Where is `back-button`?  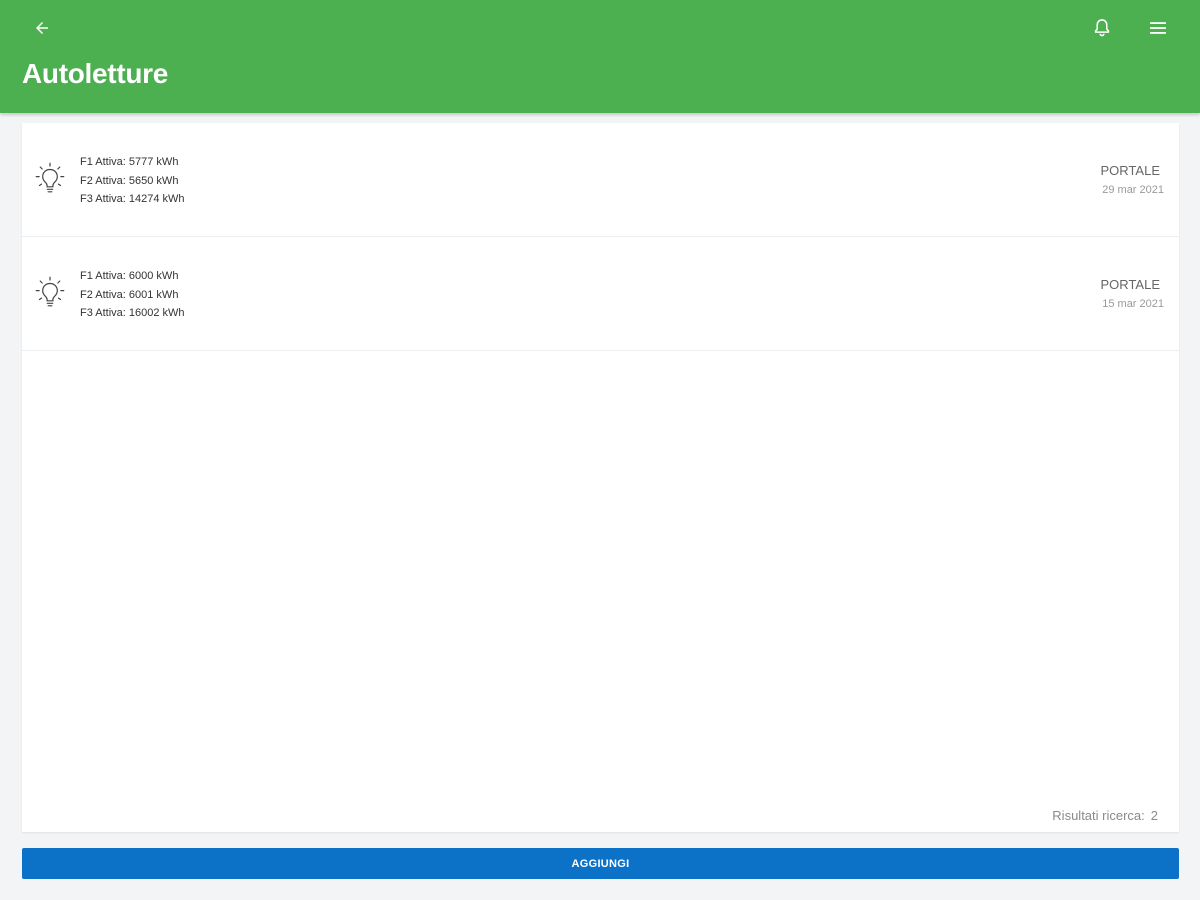
back-button is located at coordinates (42, 28).